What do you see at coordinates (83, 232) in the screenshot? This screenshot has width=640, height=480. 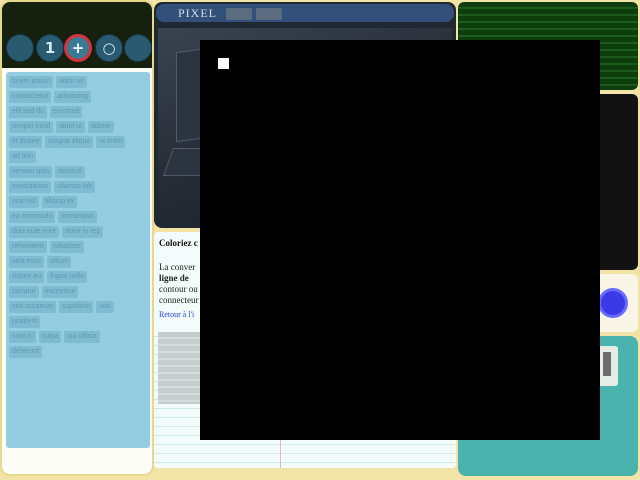 I see `list-chip: dolor in rep` at bounding box center [83, 232].